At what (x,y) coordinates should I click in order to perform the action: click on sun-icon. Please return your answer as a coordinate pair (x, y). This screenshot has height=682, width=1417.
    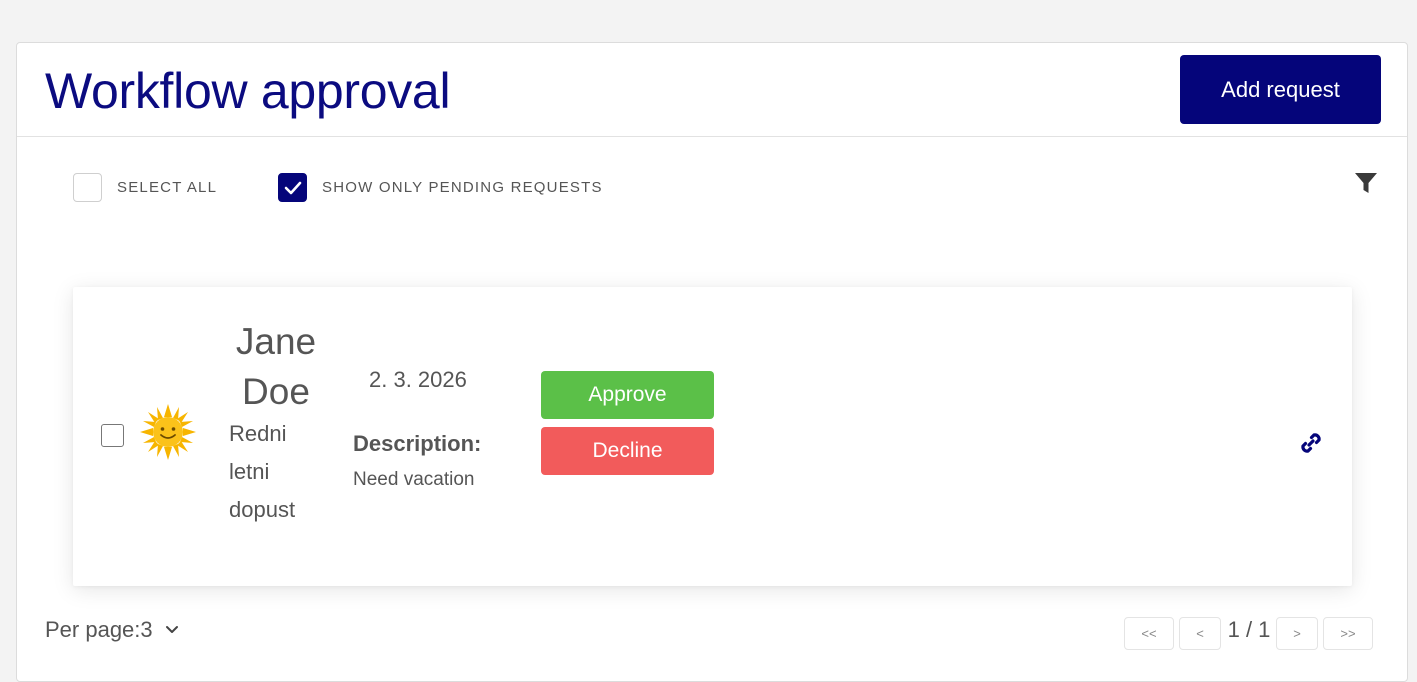
    Looking at the image, I should click on (168, 432).